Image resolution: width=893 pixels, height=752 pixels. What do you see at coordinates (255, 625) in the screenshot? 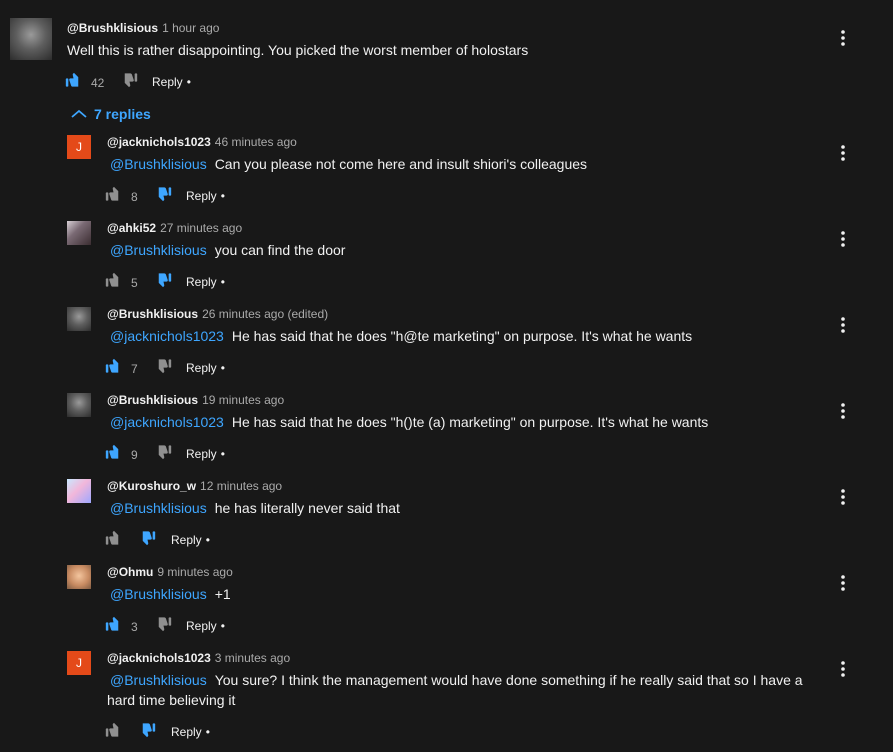
I see `comment-actions: 3 Reply •` at bounding box center [255, 625].